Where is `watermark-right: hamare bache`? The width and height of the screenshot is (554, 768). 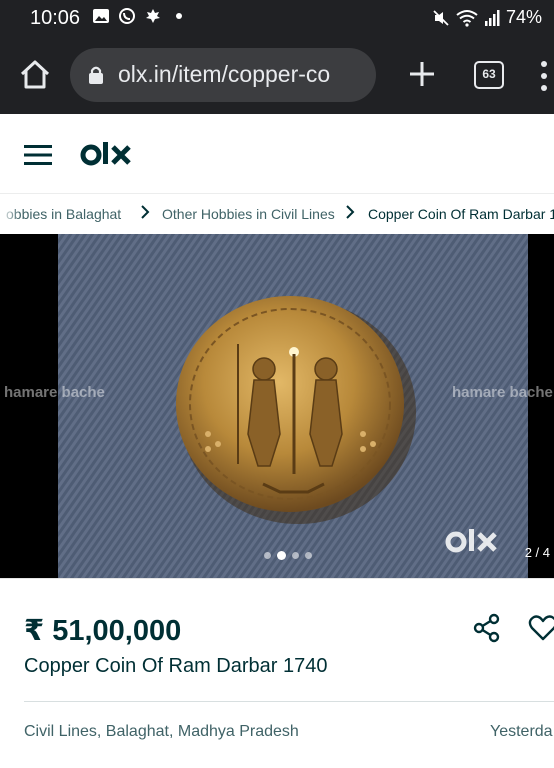 watermark-right: hamare bache is located at coordinates (502, 392).